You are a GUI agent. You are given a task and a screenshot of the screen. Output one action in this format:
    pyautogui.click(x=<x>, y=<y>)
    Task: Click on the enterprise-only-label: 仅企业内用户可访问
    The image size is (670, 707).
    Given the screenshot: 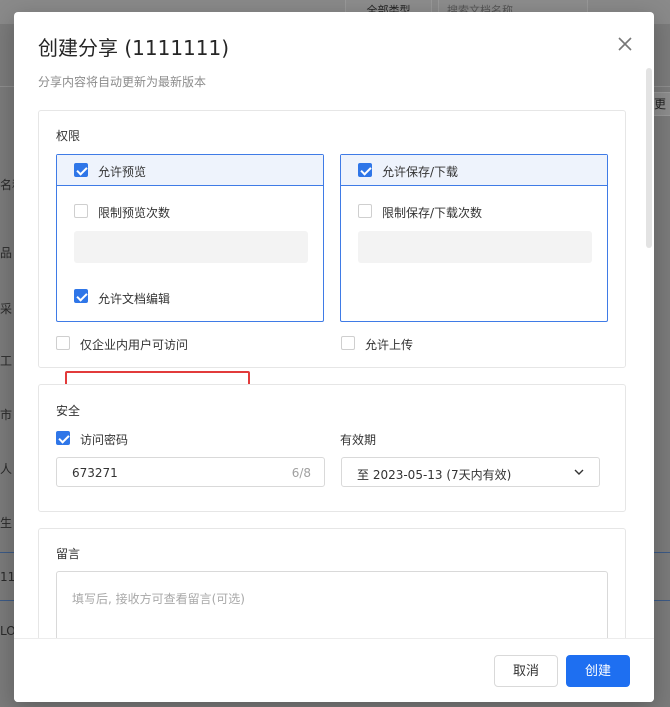 What is the action you would take?
    pyautogui.click(x=134, y=345)
    